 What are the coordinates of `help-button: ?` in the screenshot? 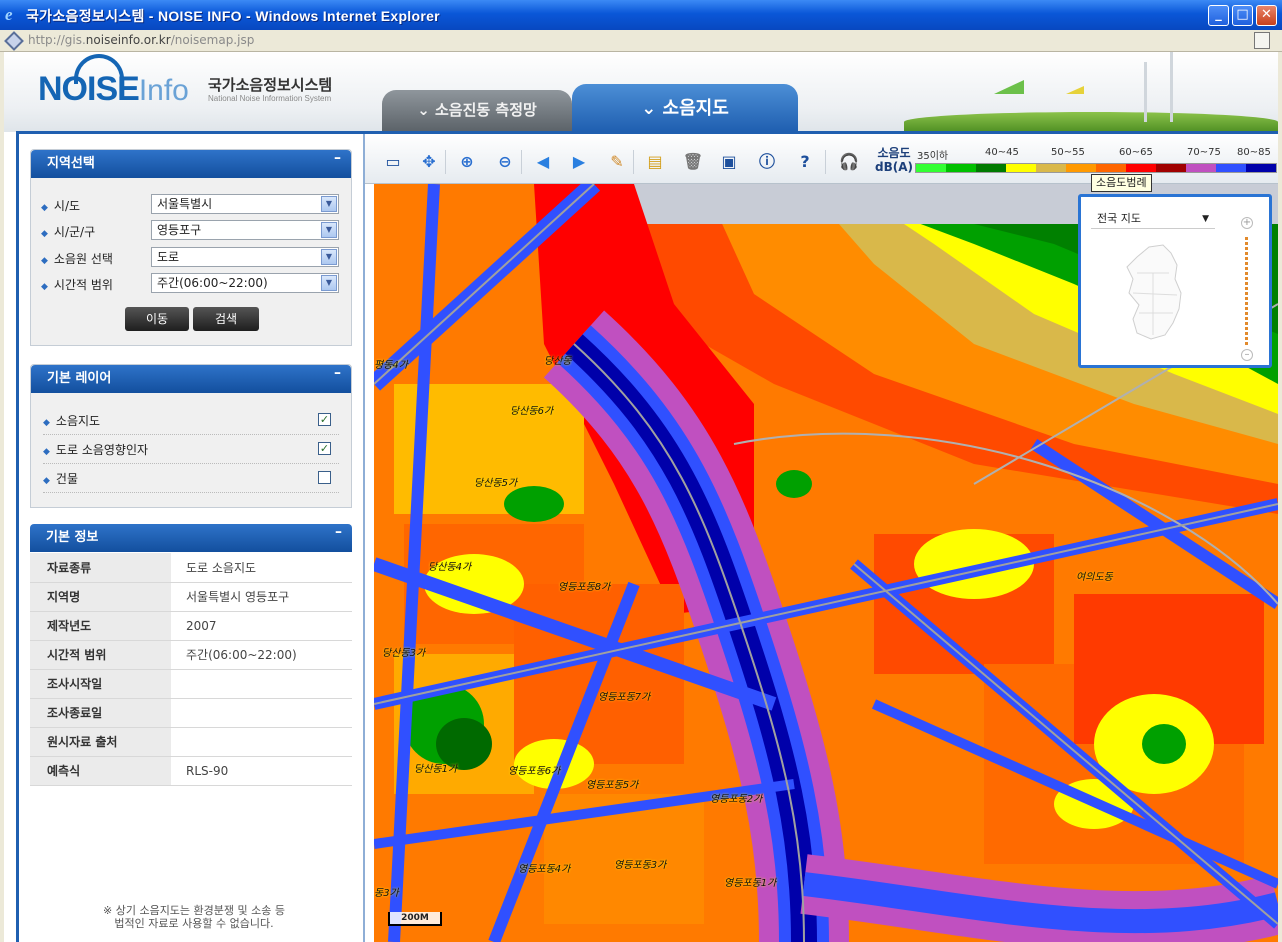 It's located at (805, 162).